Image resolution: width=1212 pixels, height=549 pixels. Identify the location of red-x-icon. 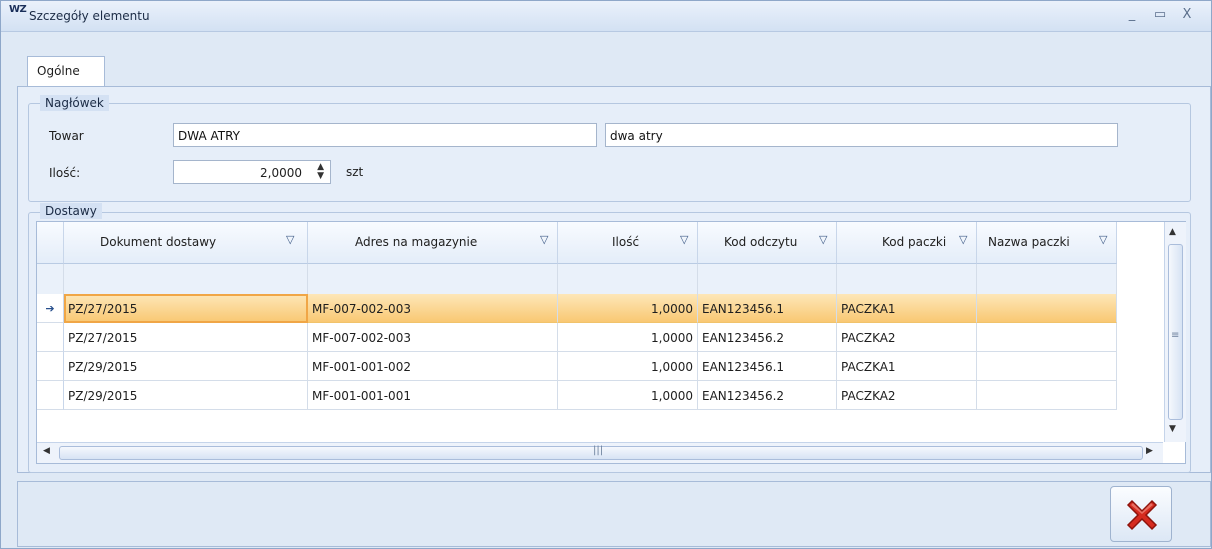
(1142, 515).